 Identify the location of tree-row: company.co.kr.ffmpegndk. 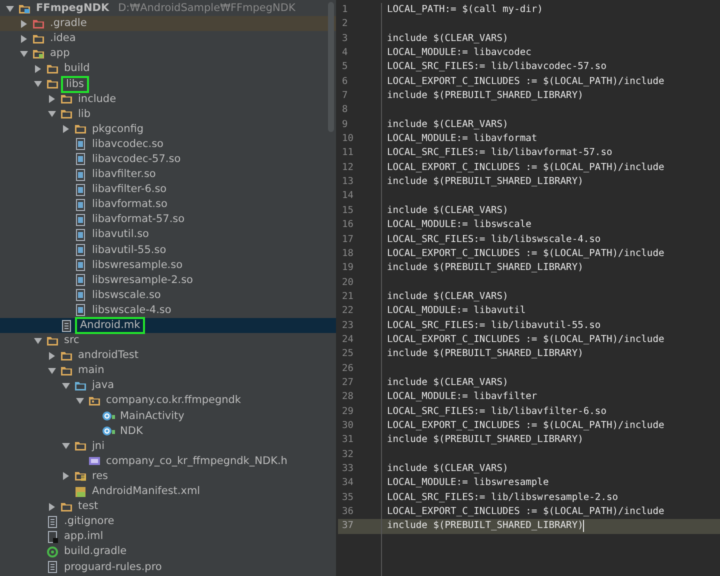
(168, 401).